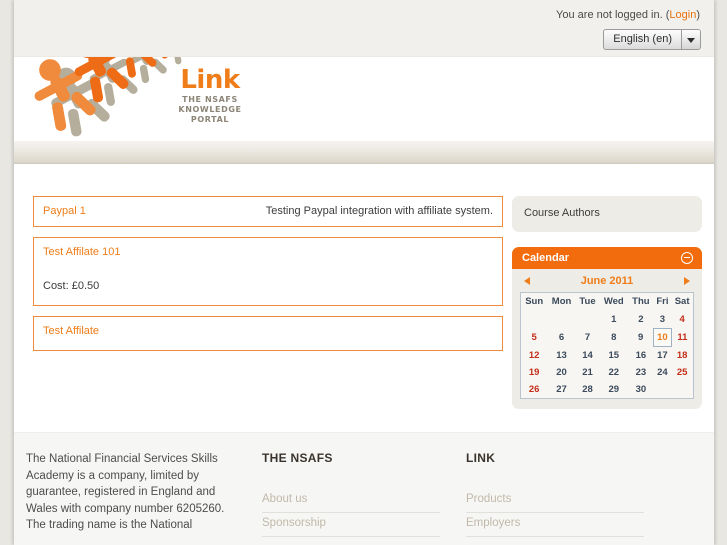 The width and height of the screenshot is (727, 545). I want to click on calendar-day: 15, so click(613, 356).